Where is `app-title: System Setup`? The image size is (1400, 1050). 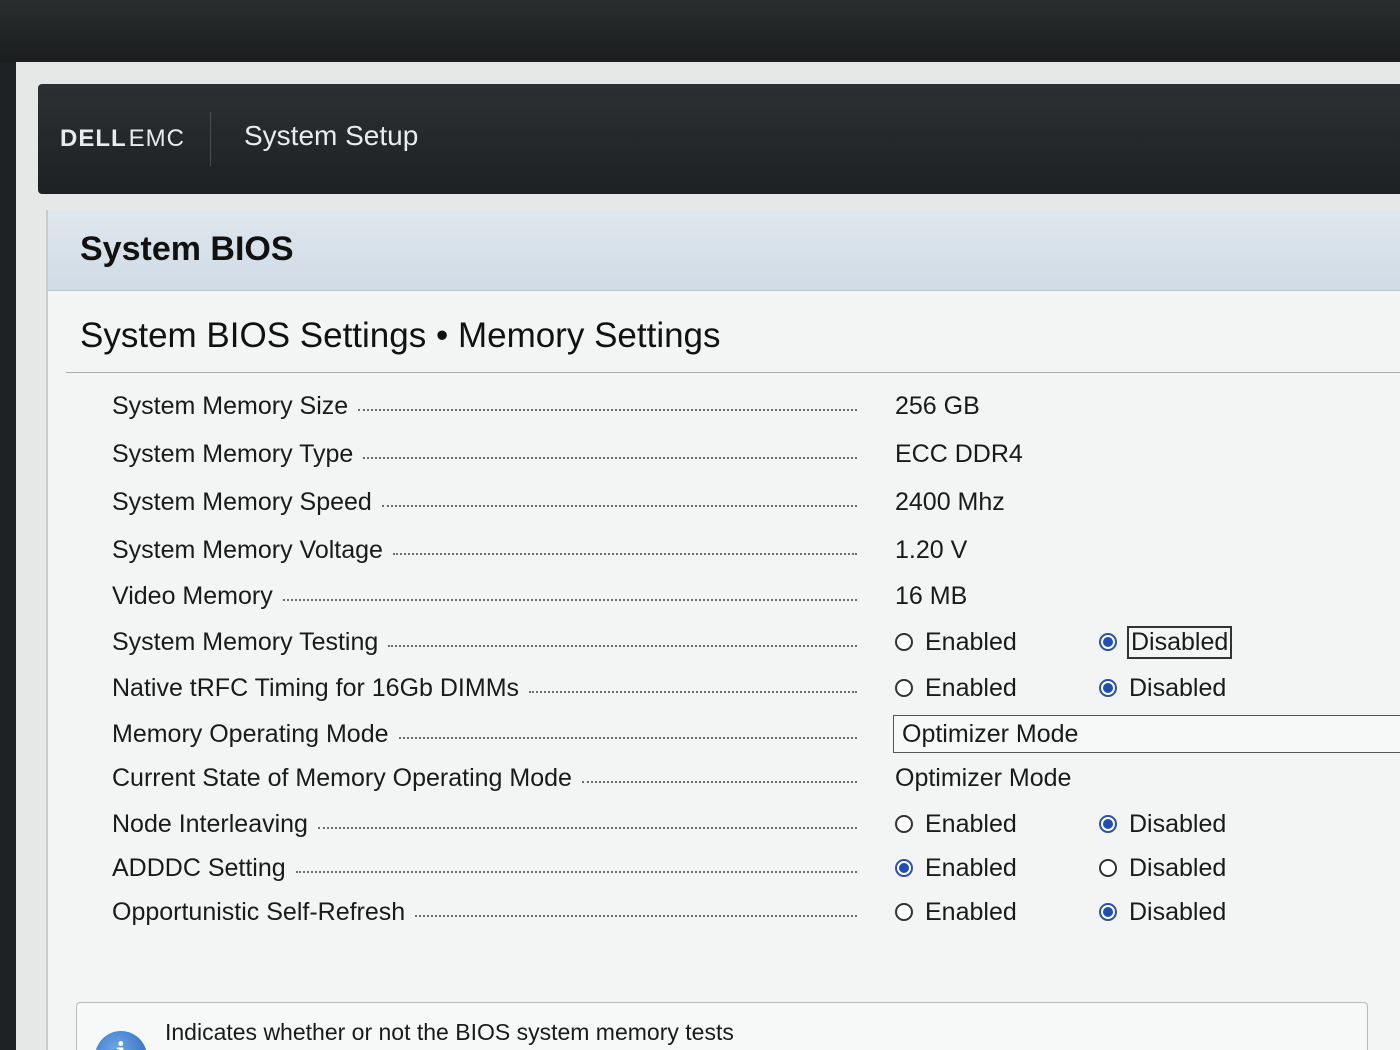
app-title: System Setup is located at coordinates (331, 135).